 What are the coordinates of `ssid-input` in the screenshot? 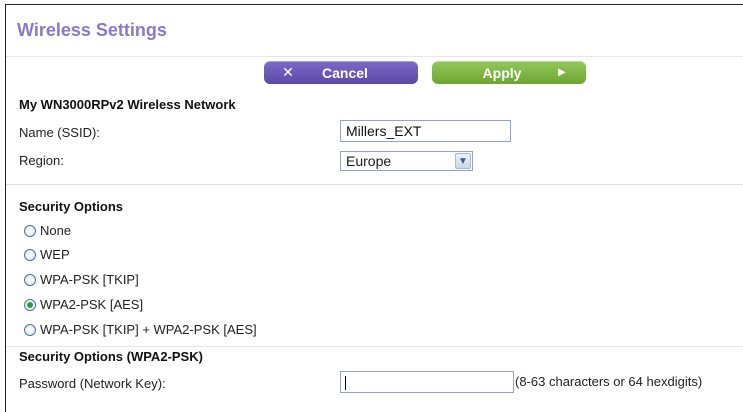 It's located at (425, 131).